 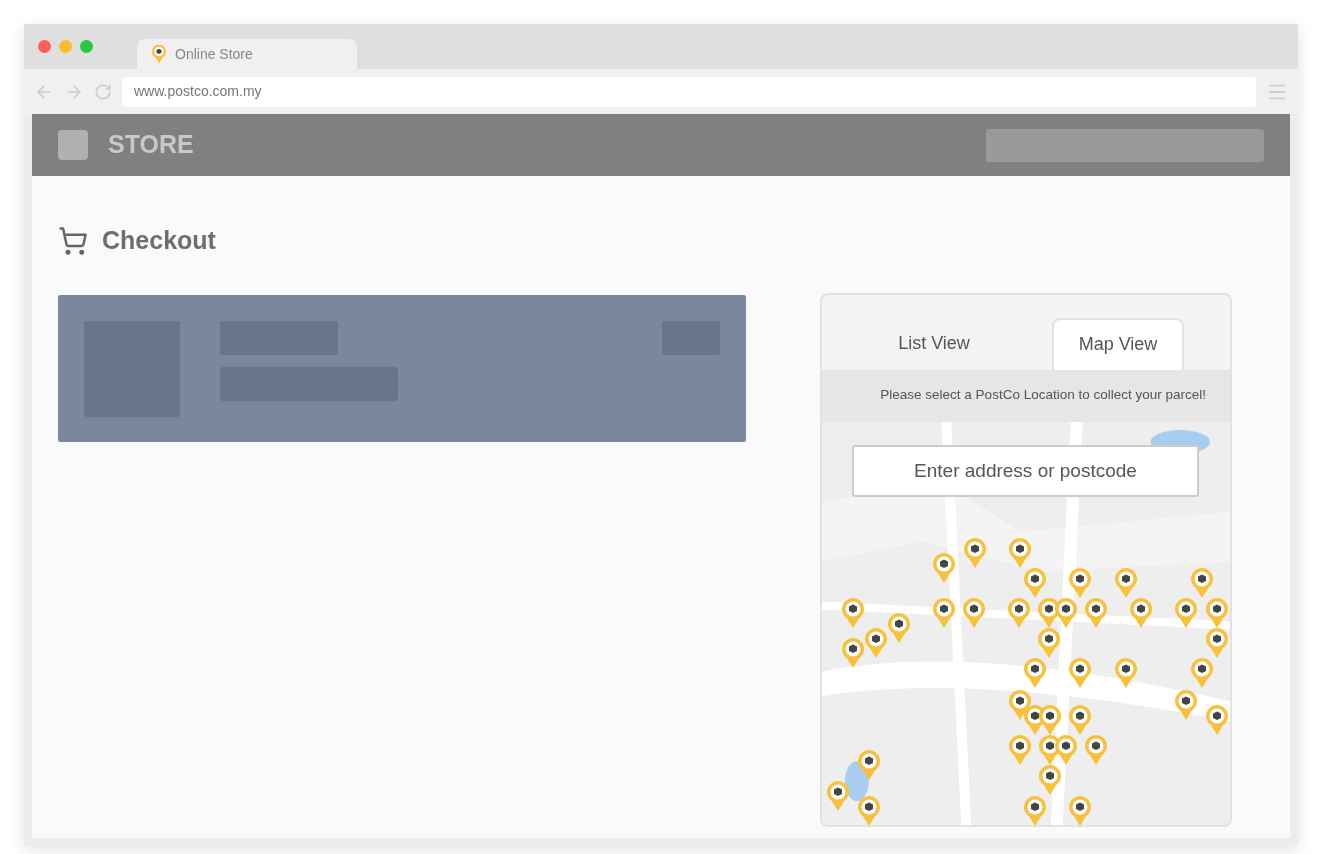 I want to click on cart-icon, so click(x=73, y=240).